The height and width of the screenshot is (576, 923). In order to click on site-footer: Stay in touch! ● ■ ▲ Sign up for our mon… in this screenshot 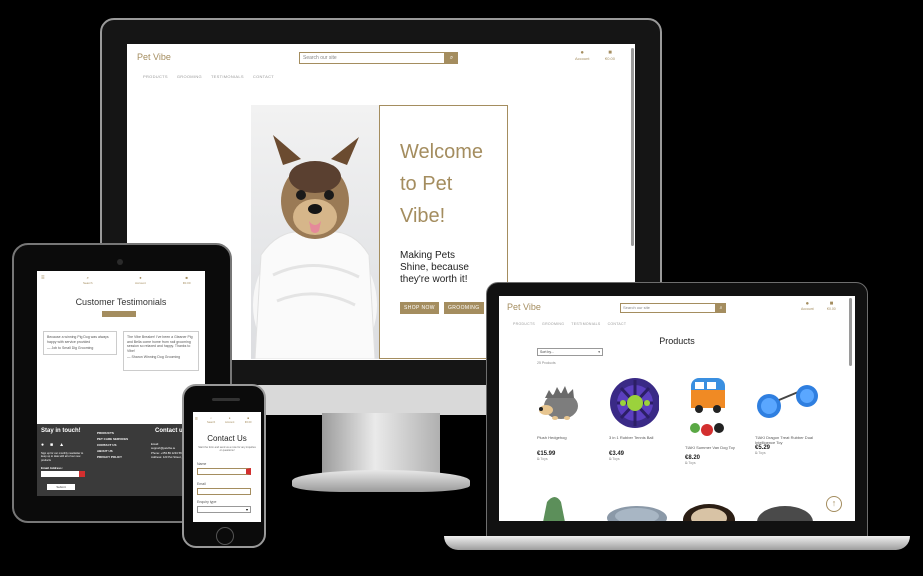, I will do `click(121, 460)`.